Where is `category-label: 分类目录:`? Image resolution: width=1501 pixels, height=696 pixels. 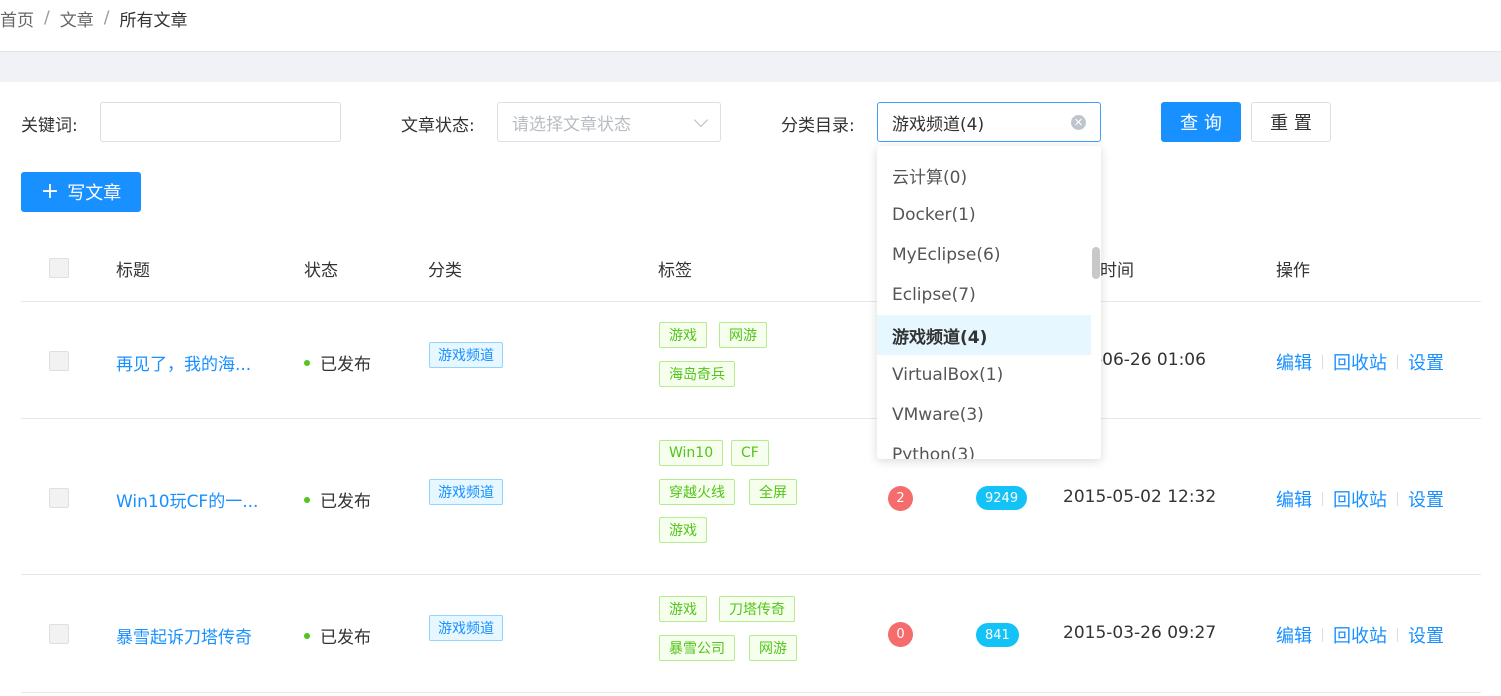
category-label: 分类目录: is located at coordinates (818, 126).